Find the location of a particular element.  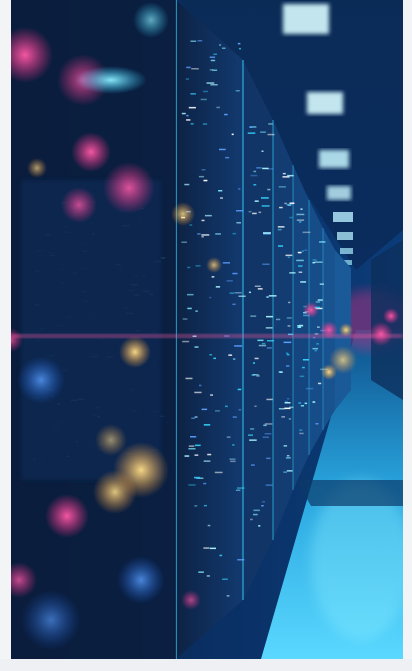

floor-grate is located at coordinates (349, 493).